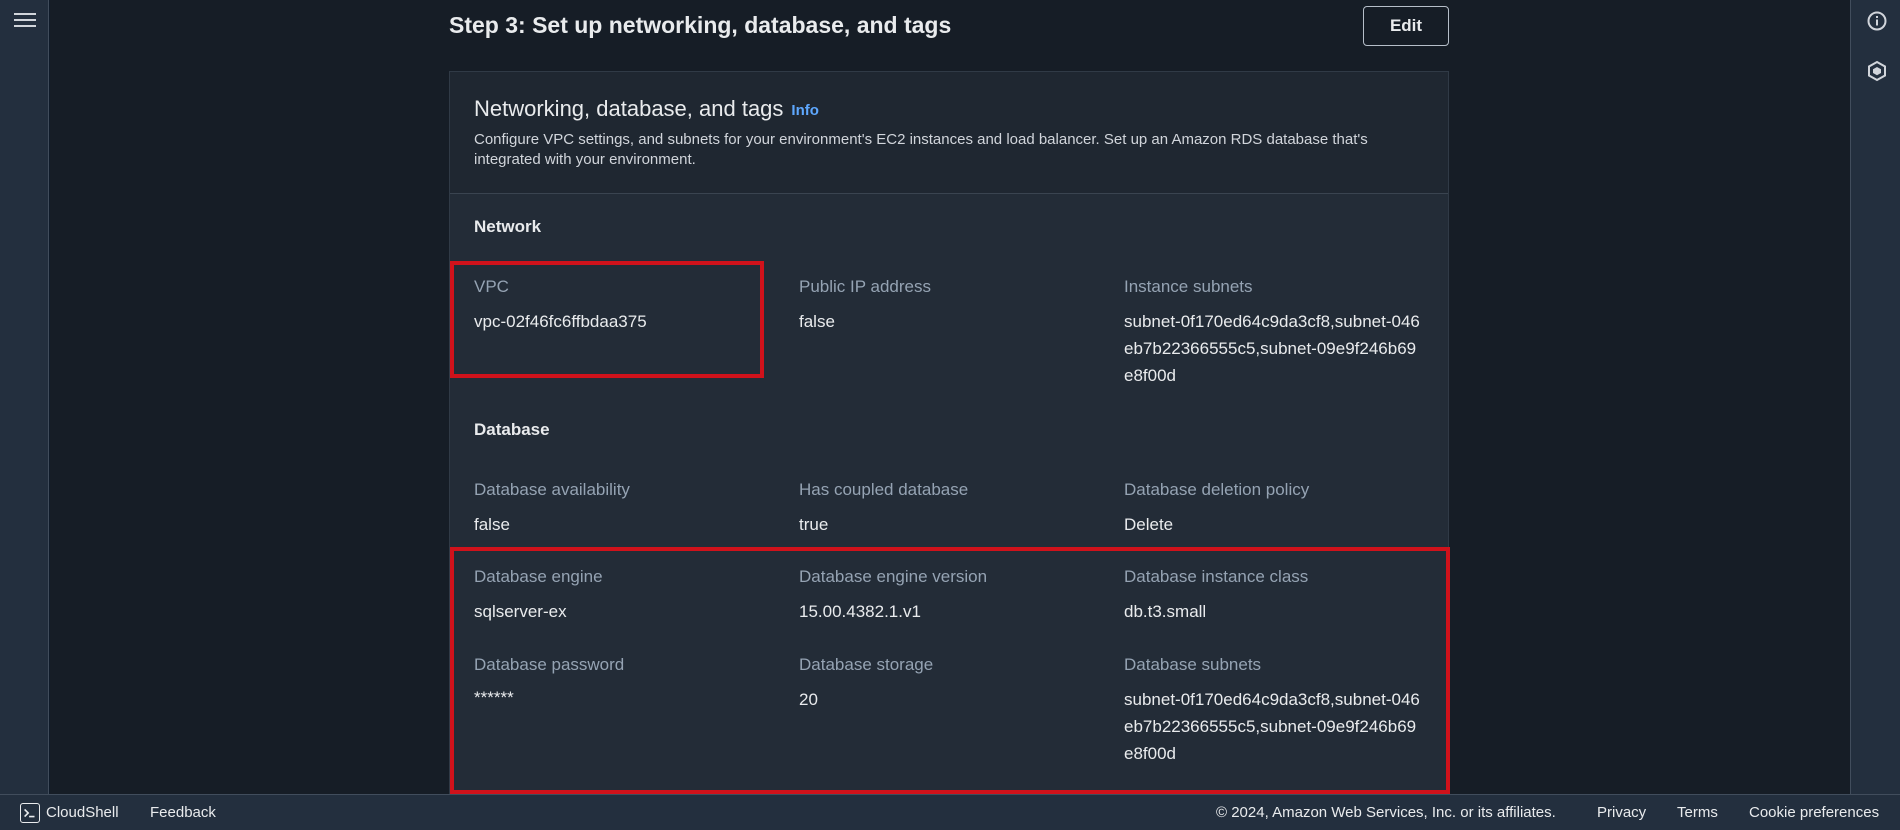 This screenshot has height=830, width=1900. I want to click on public-ip-label: Public IP address, so click(865, 286).